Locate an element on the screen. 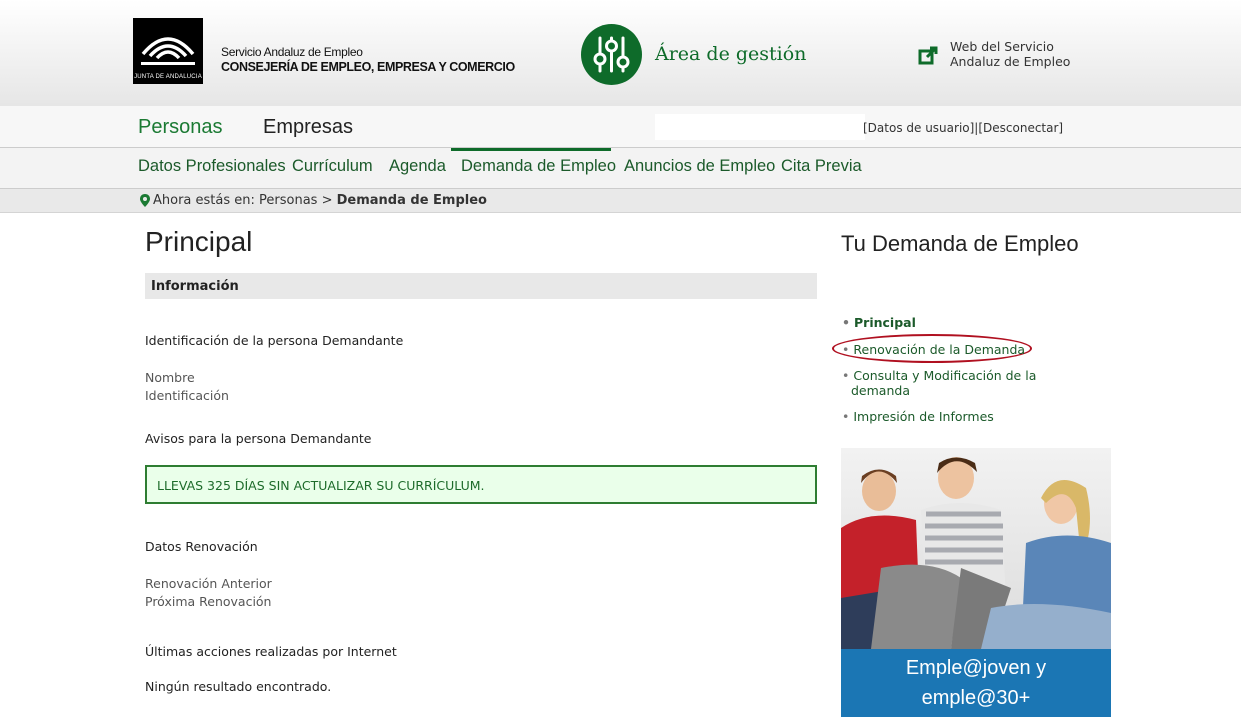 Image resolution: width=1241 pixels, height=717 pixels. junta-logo: JUNTA DE ANDALUCIA is located at coordinates (168, 51).